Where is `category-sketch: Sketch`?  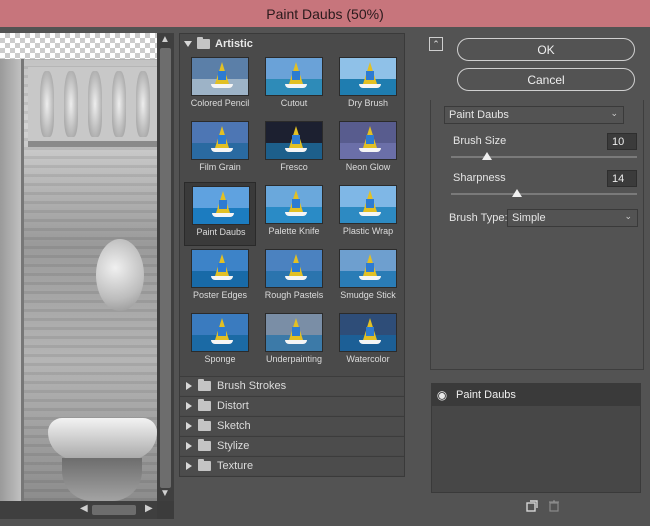 category-sketch: Sketch is located at coordinates (292, 425).